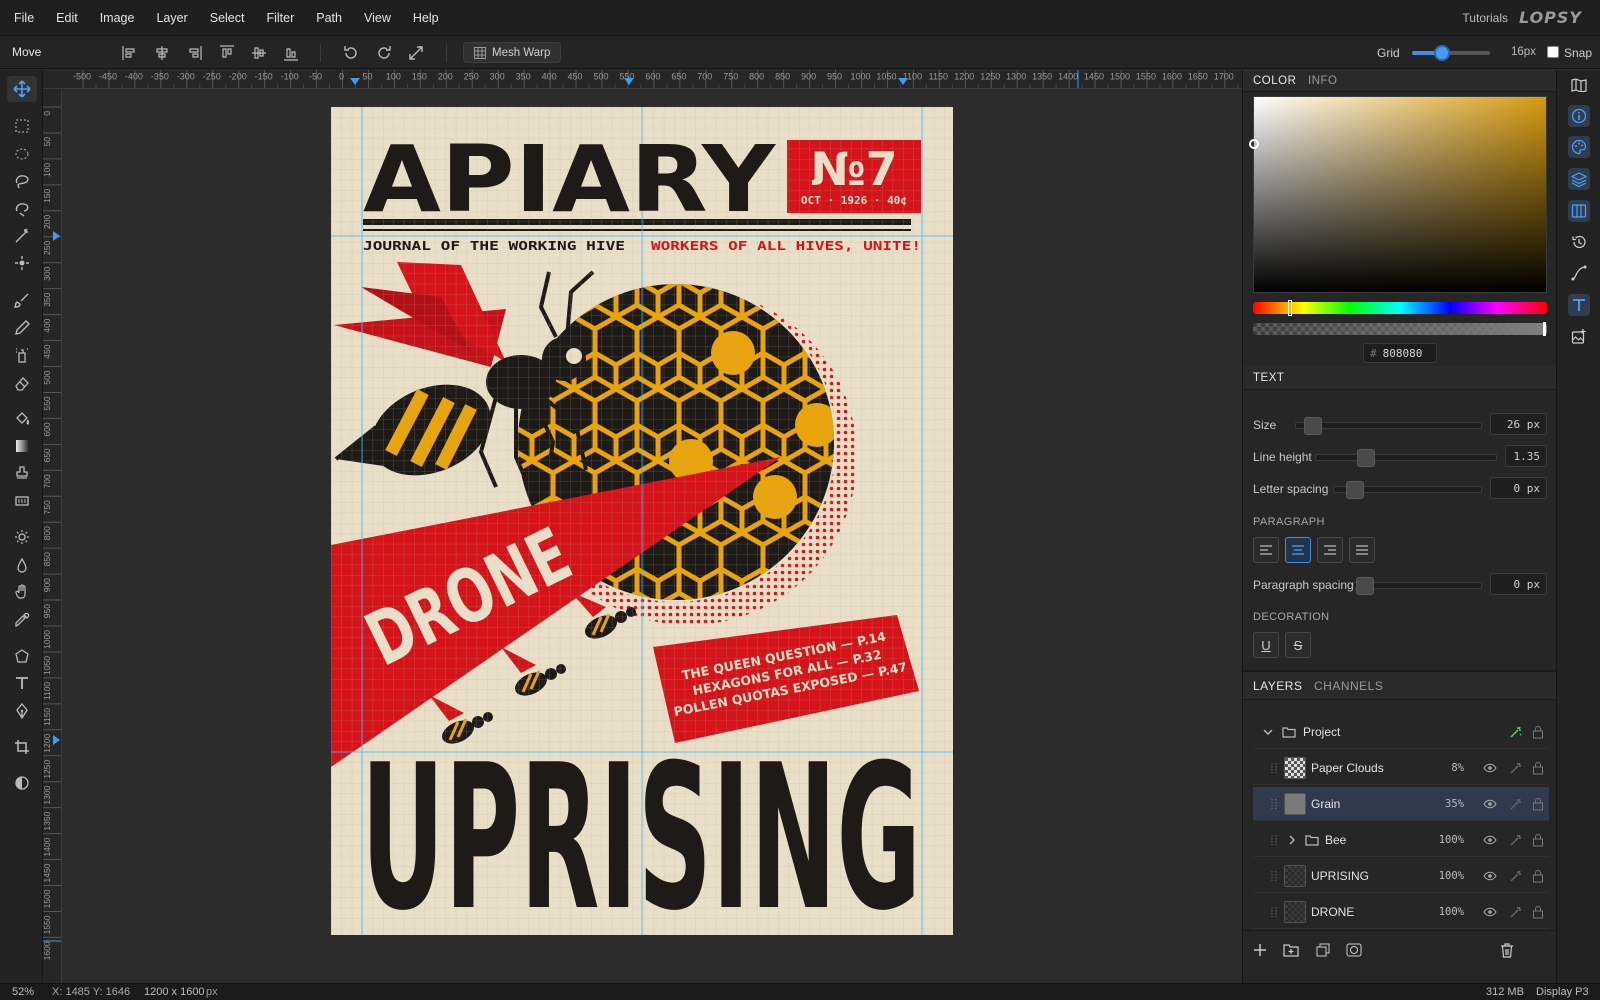  I want to click on alpha-slider, so click(1400, 329).